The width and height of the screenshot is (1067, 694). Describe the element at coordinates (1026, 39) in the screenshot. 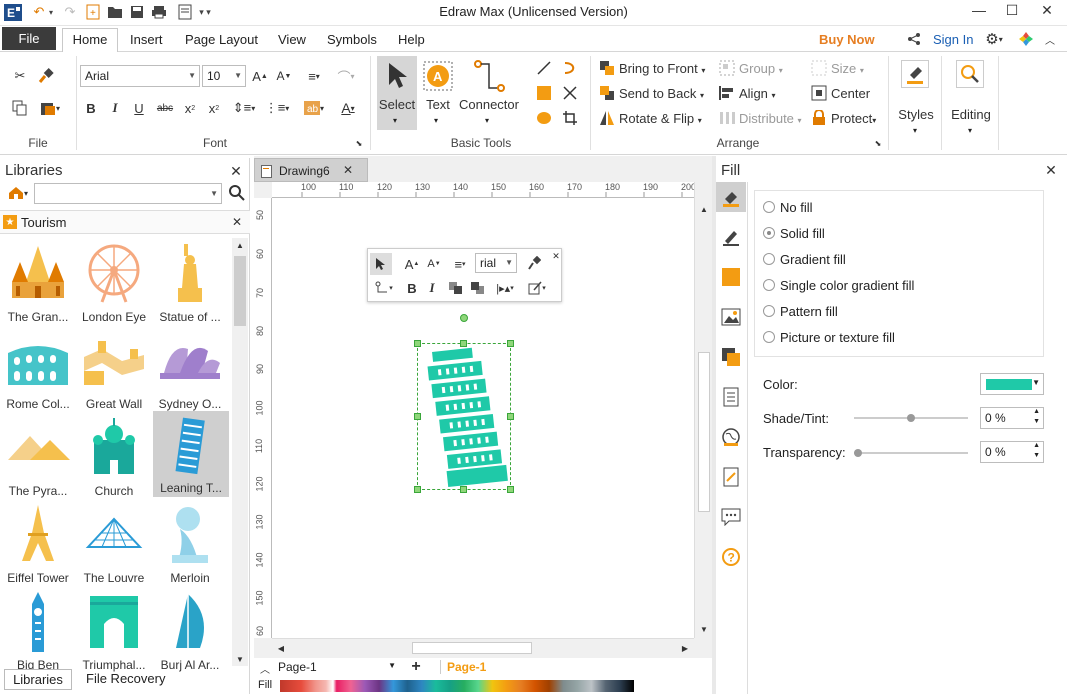

I see `plugin-icon` at that location.